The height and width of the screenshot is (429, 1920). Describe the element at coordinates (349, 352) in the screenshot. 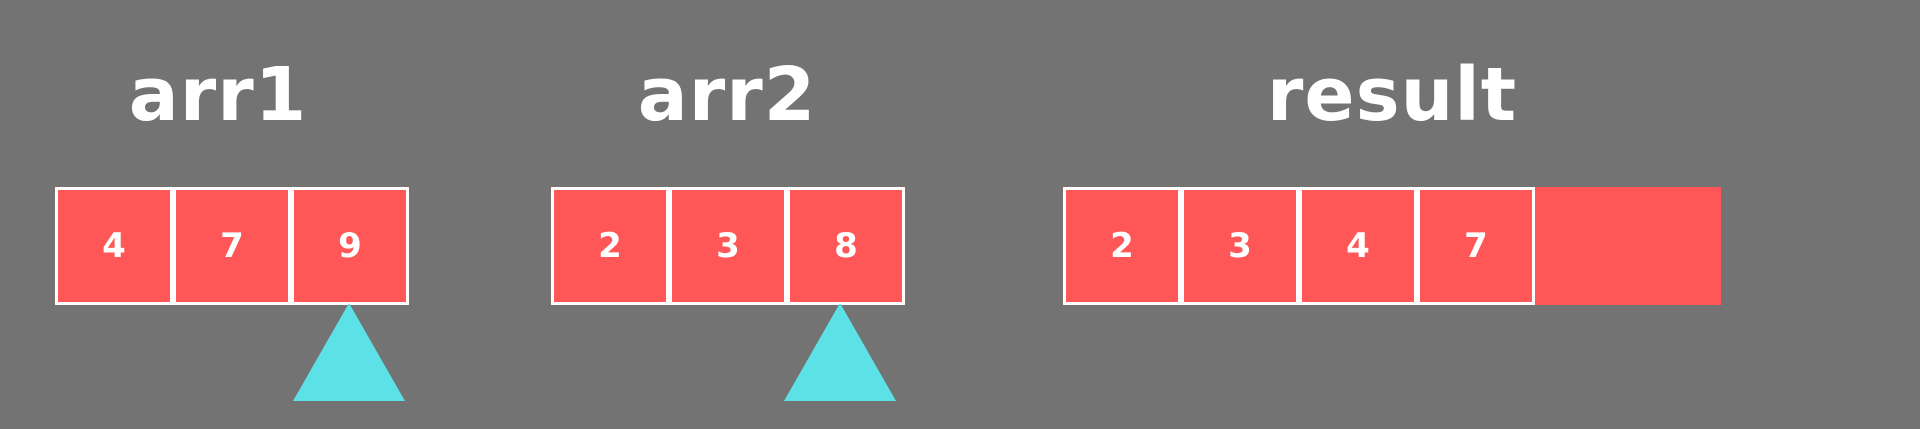

I see `arr1-pointer-triangle` at that location.